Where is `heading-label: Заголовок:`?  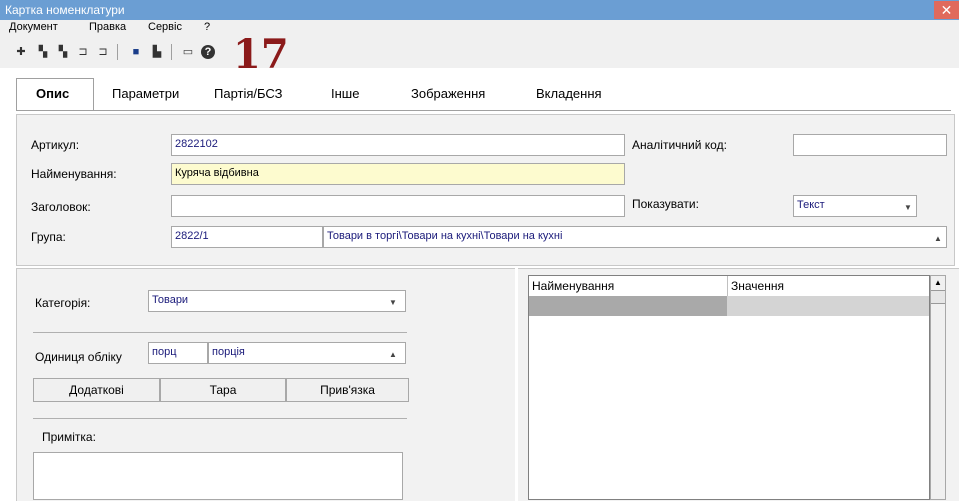 heading-label: Заголовок: is located at coordinates (61, 207).